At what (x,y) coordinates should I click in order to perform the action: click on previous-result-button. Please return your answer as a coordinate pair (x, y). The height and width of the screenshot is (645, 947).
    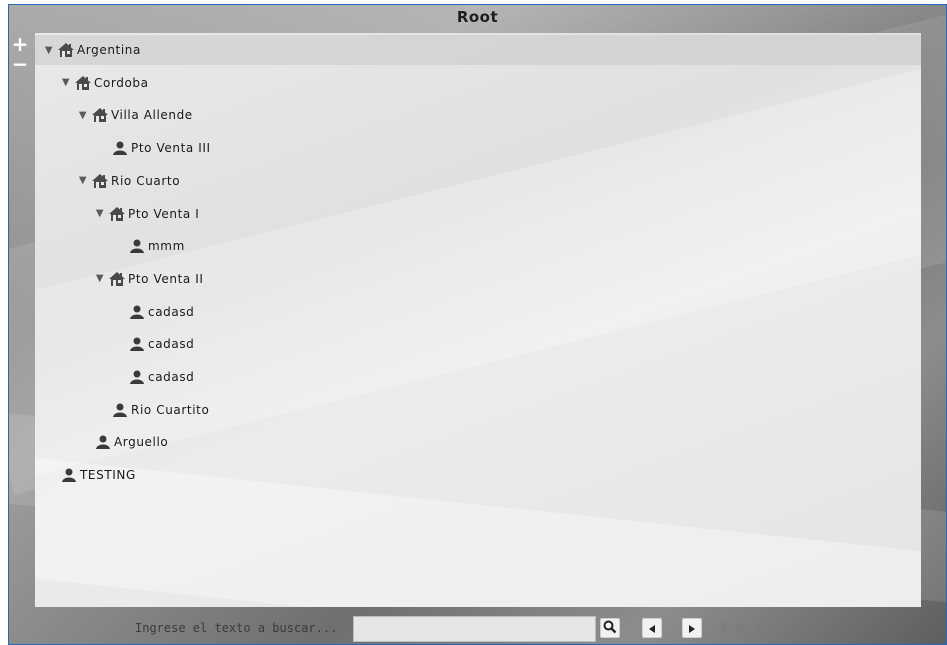
    Looking at the image, I should click on (652, 628).